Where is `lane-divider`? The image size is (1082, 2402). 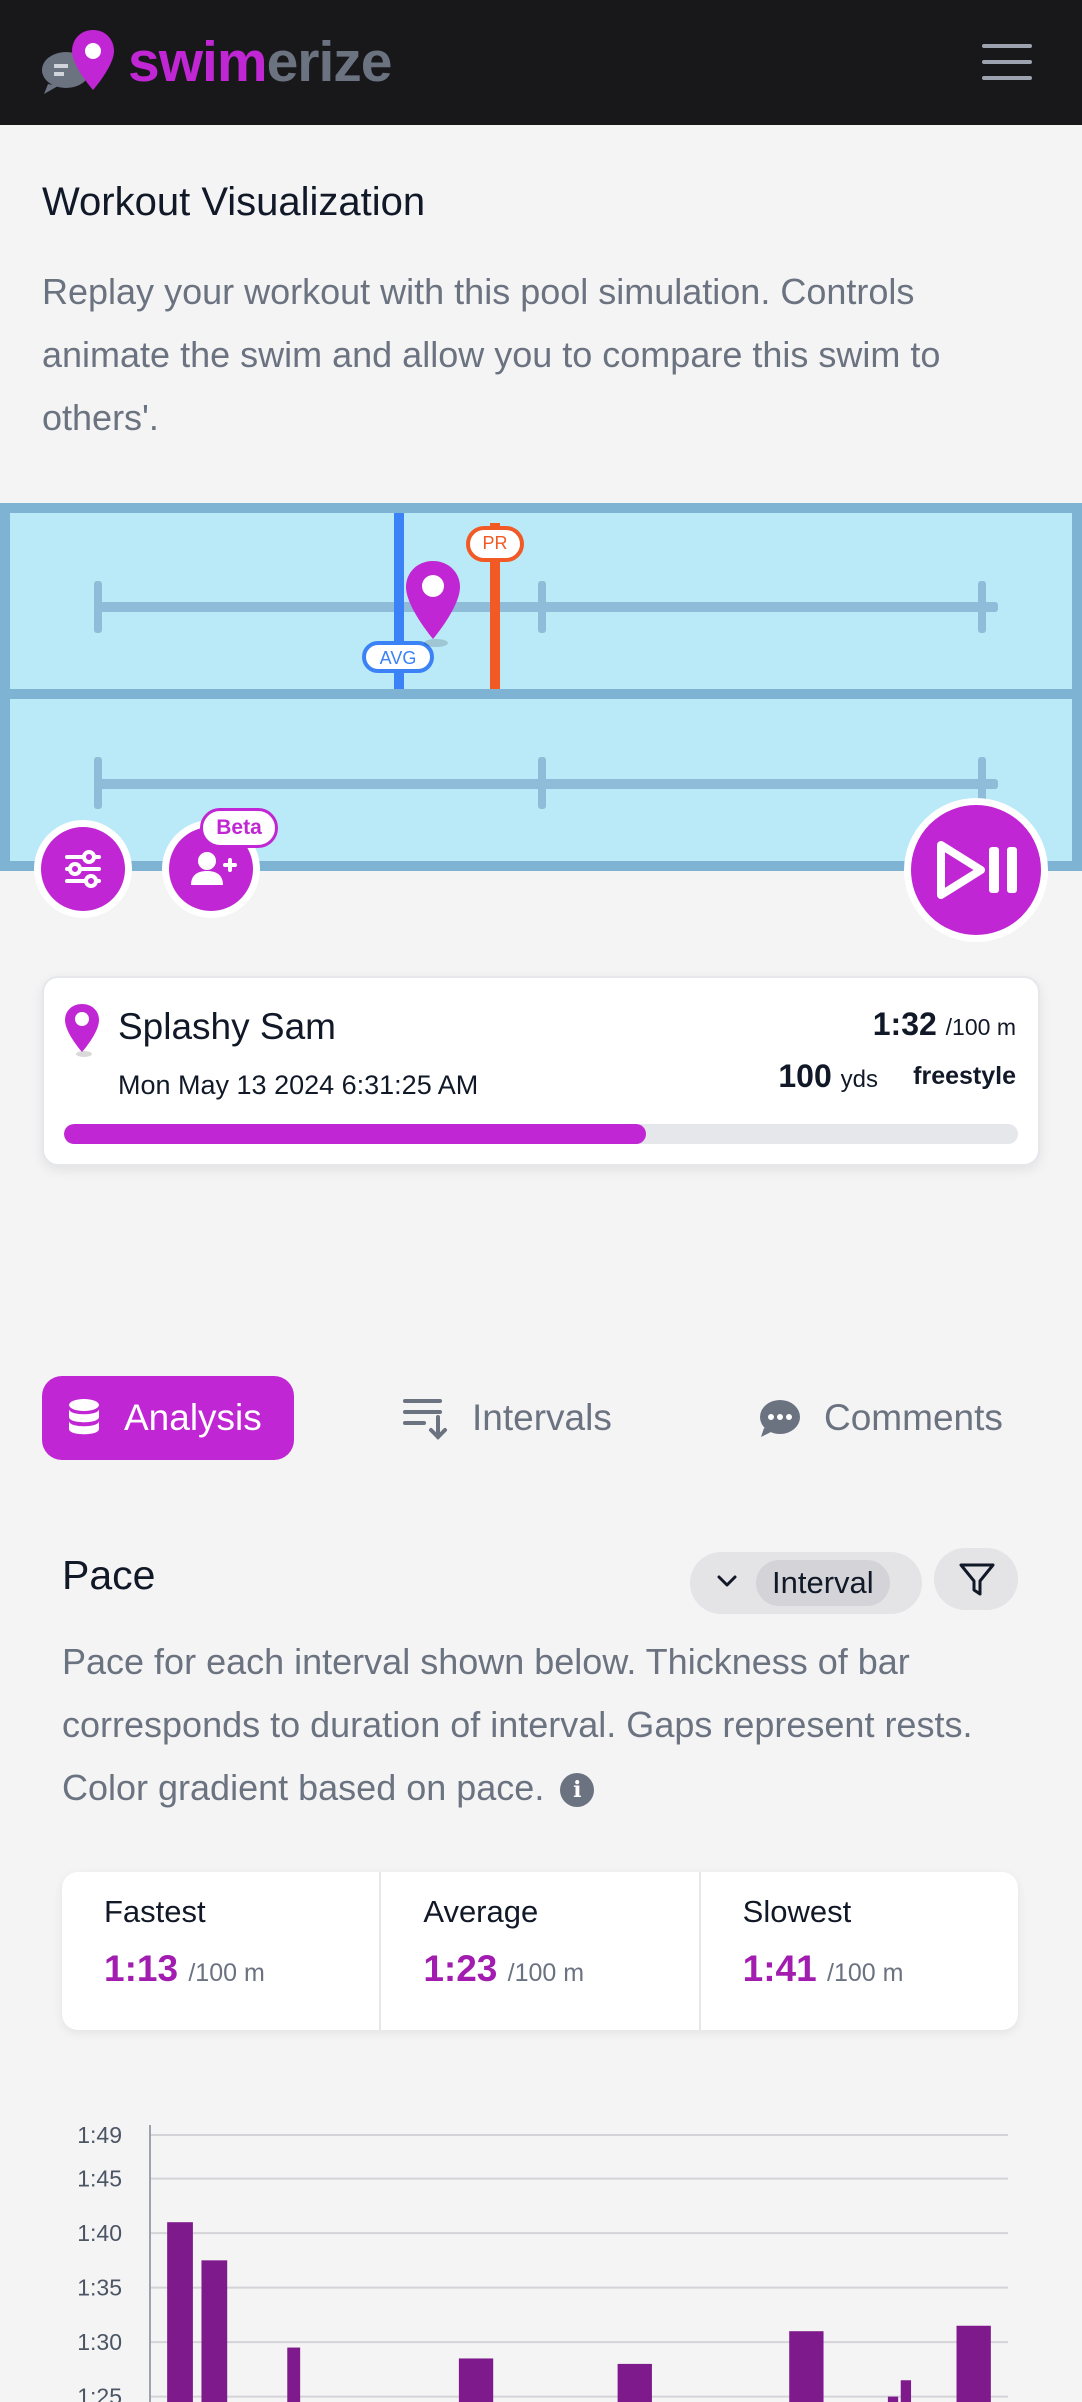
lane-divider is located at coordinates (541, 694).